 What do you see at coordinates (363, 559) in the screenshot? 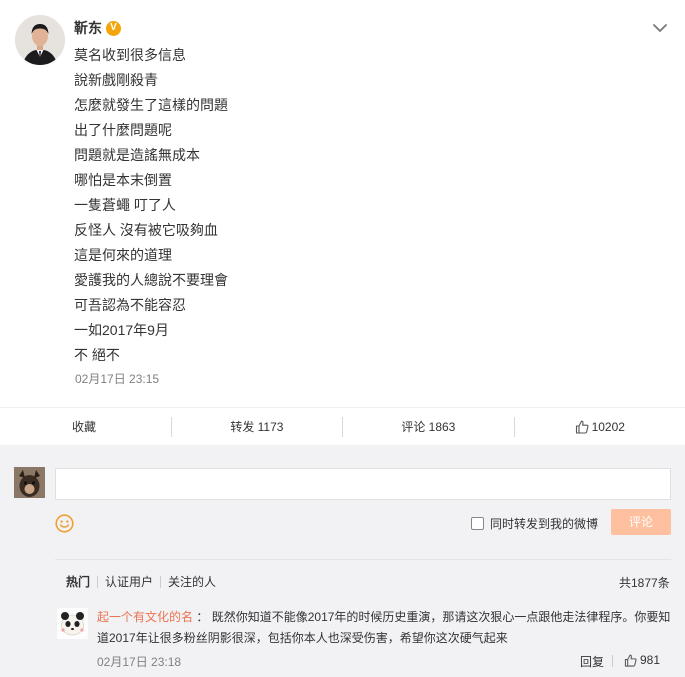
I see `comment-divider` at bounding box center [363, 559].